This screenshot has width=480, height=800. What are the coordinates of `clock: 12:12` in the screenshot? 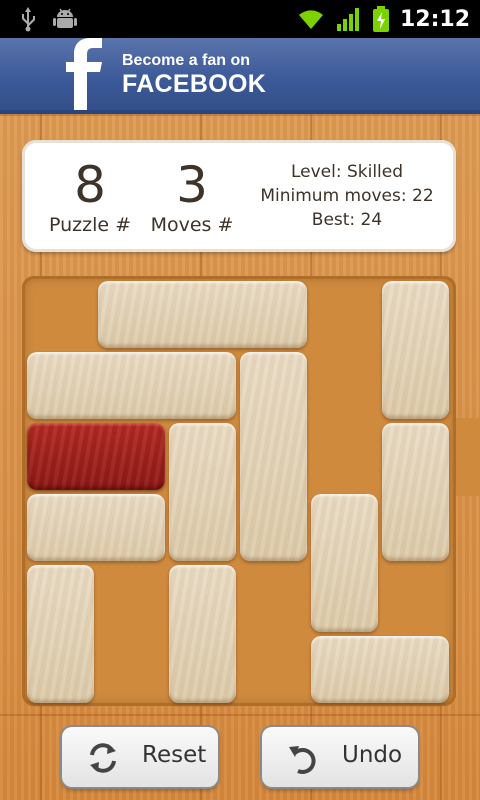 It's located at (434, 19).